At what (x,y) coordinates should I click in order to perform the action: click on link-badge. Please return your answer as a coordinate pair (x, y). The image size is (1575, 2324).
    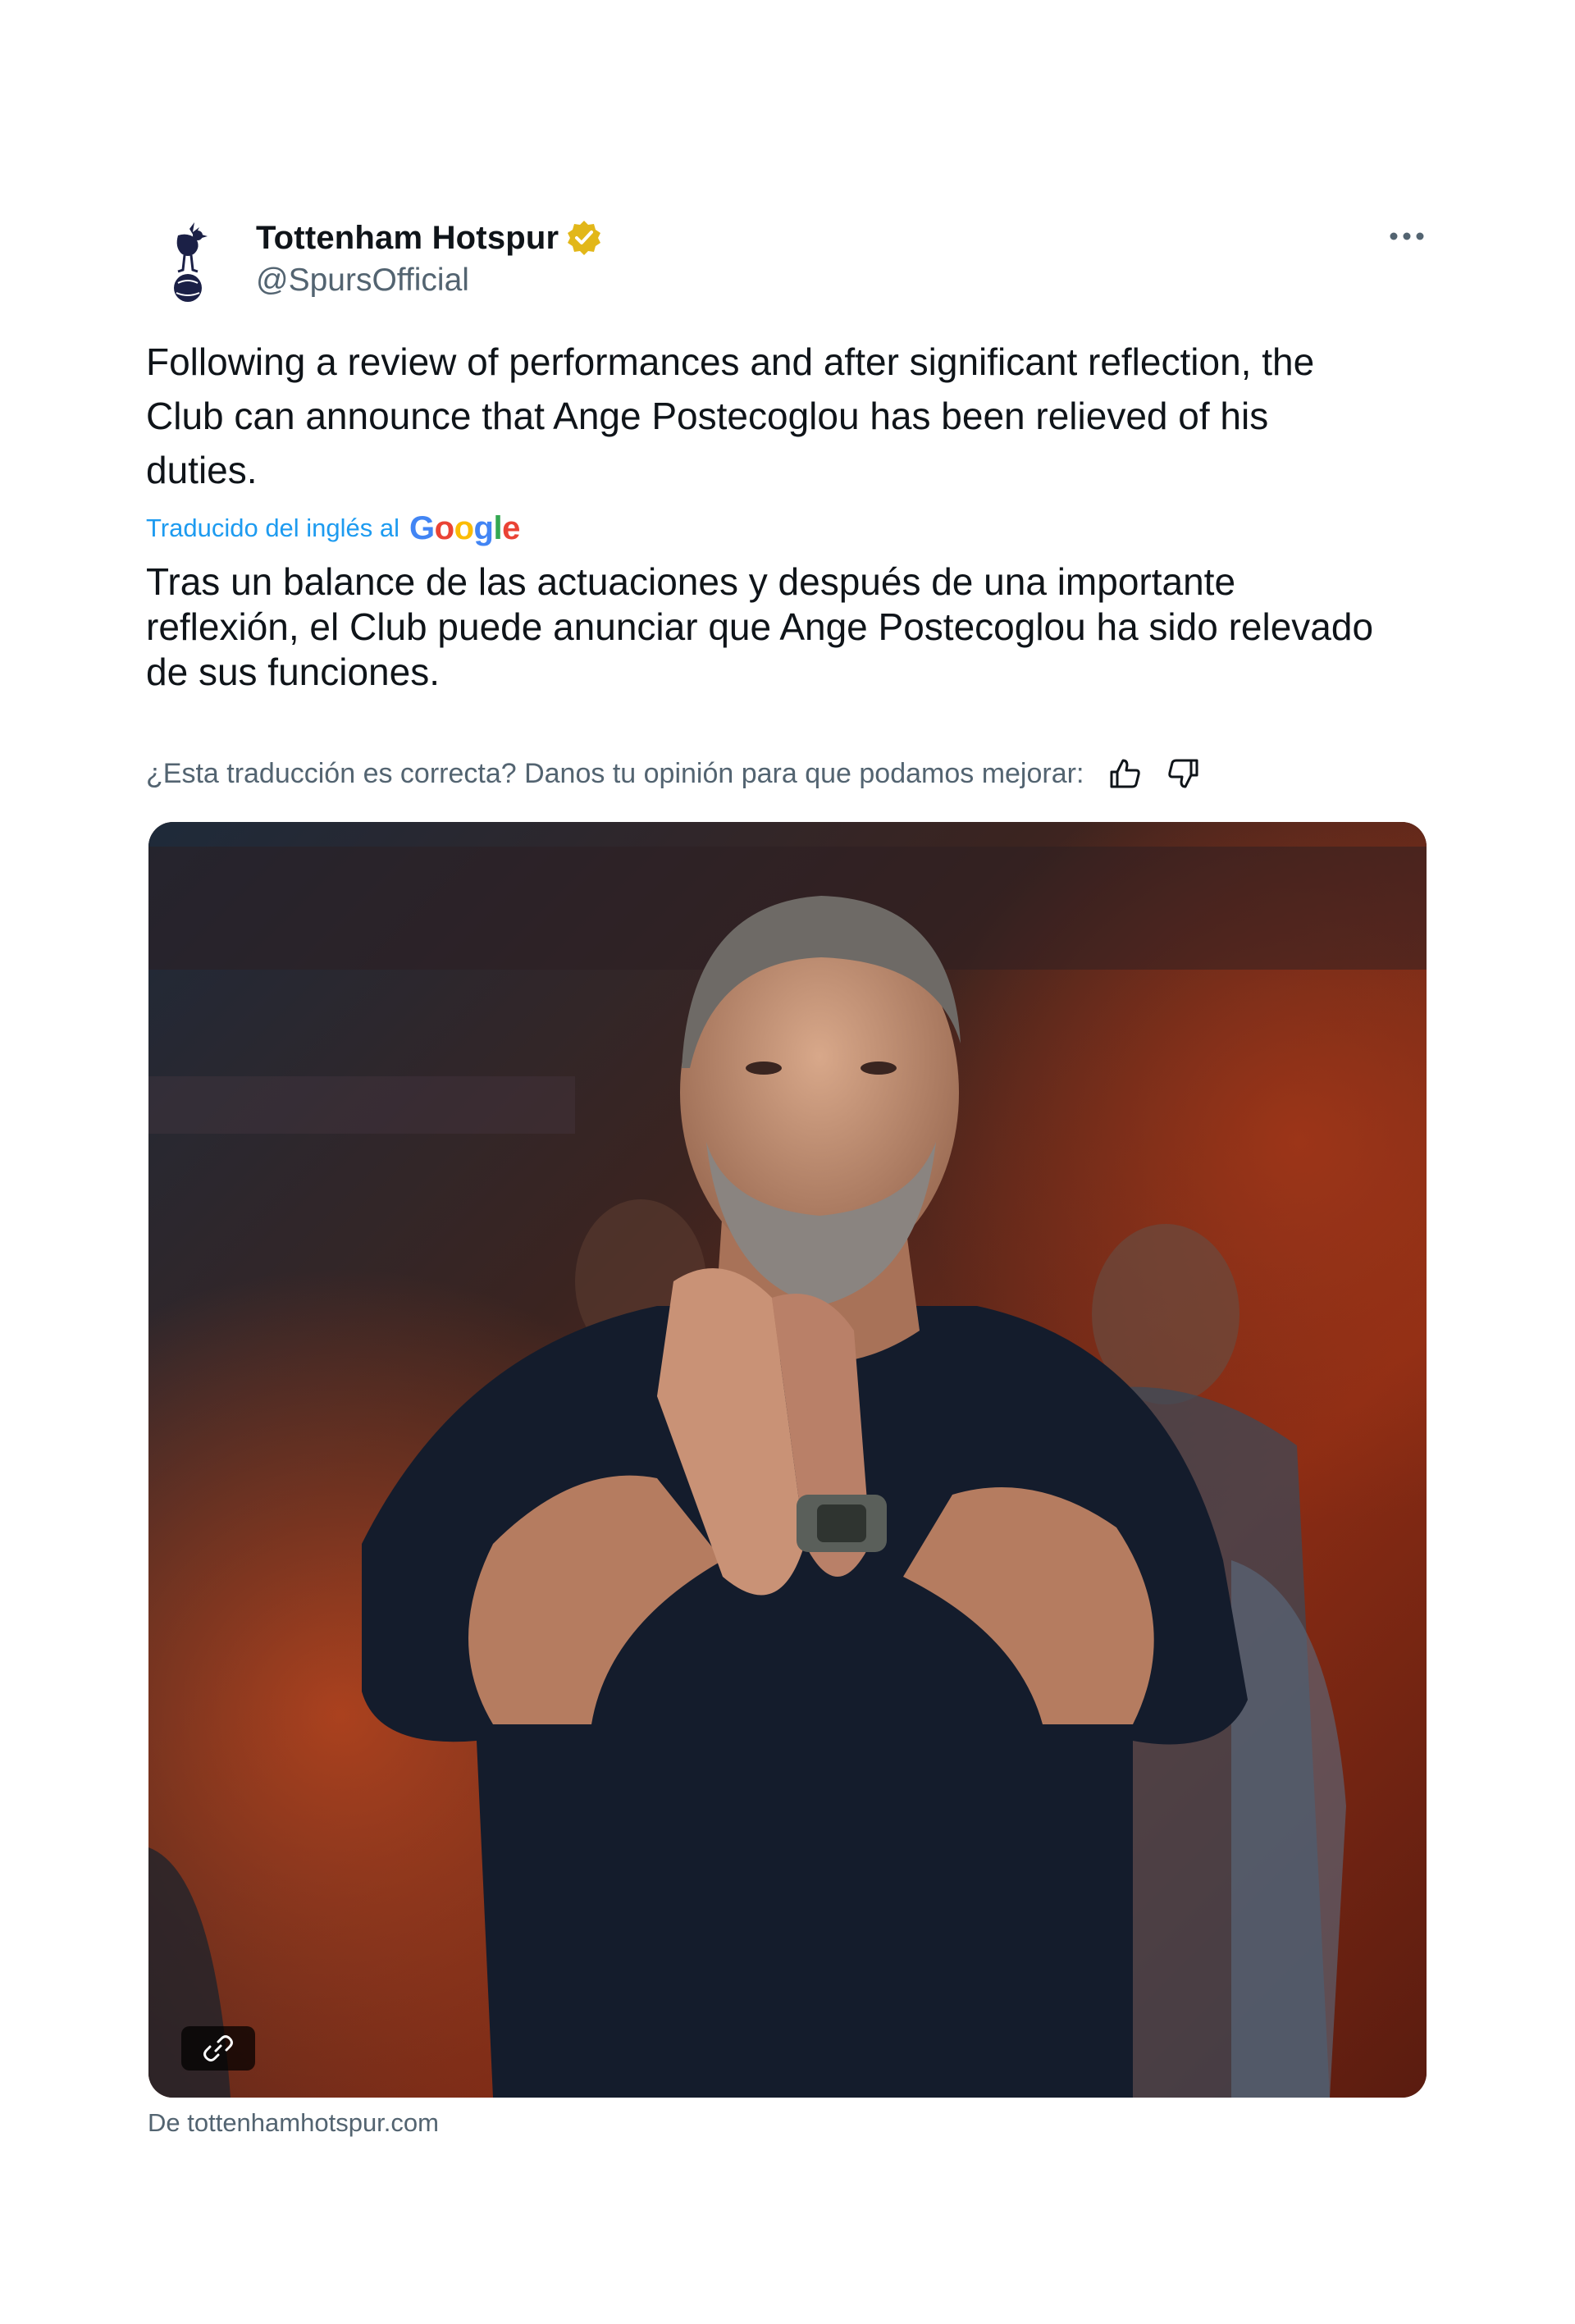
    Looking at the image, I should click on (218, 2048).